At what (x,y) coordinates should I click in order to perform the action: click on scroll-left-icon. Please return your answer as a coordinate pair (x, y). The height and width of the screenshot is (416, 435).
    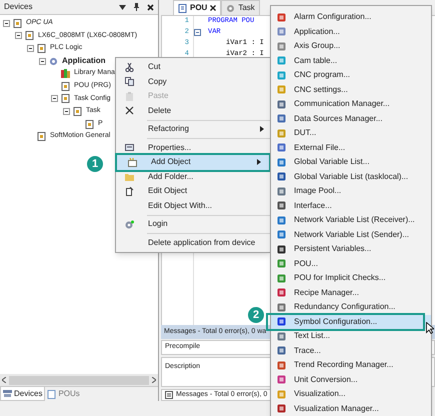
    Looking at the image, I should click on (4, 380).